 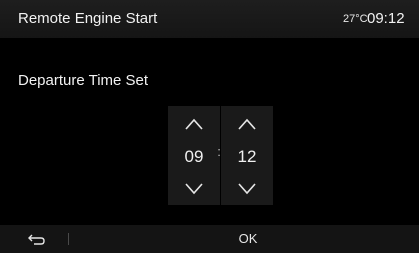 I want to click on minutes-up-button, so click(x=247, y=124).